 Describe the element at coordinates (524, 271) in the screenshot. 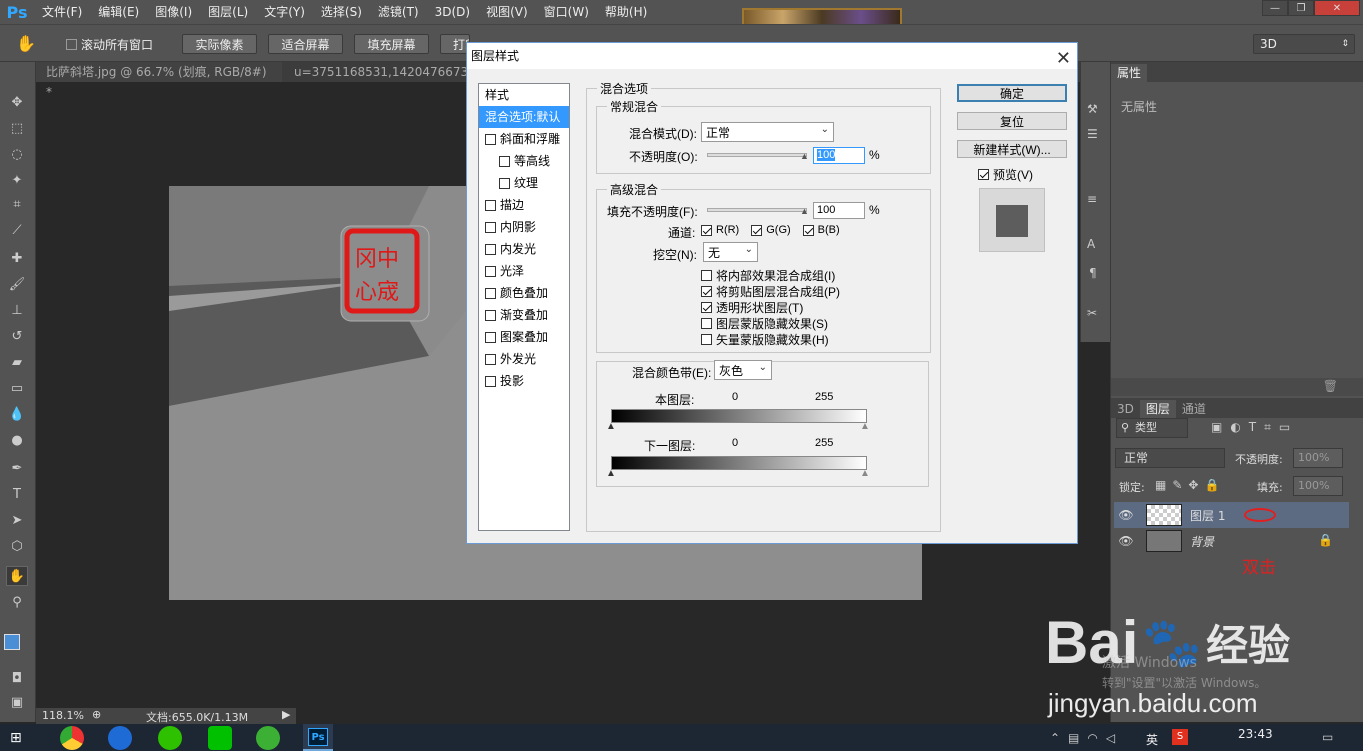

I see `style-item: 光泽` at that location.